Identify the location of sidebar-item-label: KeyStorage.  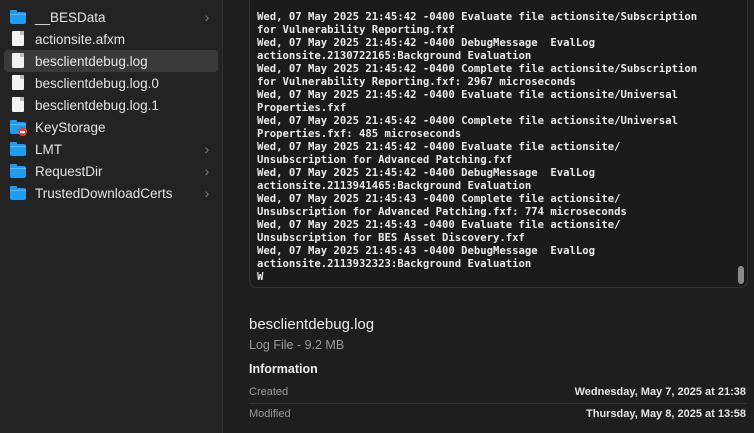
(70, 127).